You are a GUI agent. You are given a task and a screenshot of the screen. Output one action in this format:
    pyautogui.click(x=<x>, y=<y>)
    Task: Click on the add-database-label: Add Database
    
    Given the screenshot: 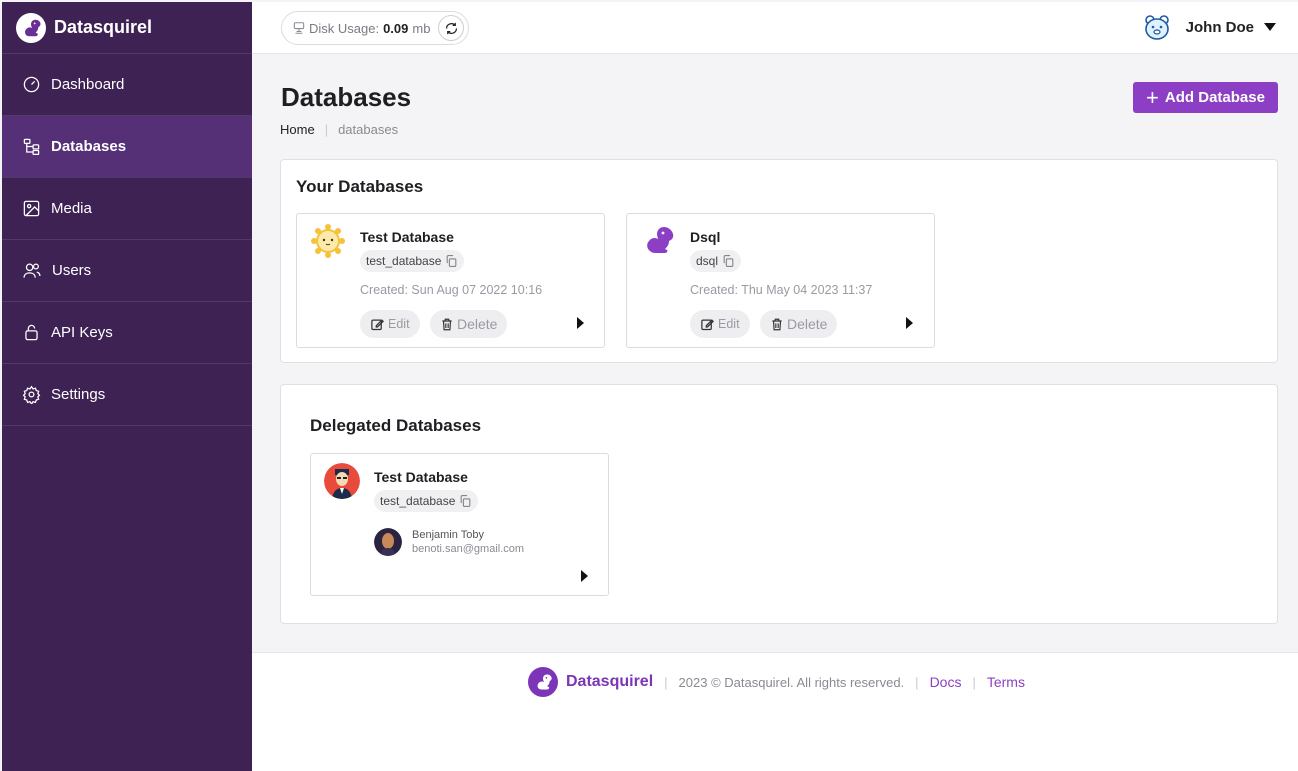 What is the action you would take?
    pyautogui.click(x=1214, y=97)
    